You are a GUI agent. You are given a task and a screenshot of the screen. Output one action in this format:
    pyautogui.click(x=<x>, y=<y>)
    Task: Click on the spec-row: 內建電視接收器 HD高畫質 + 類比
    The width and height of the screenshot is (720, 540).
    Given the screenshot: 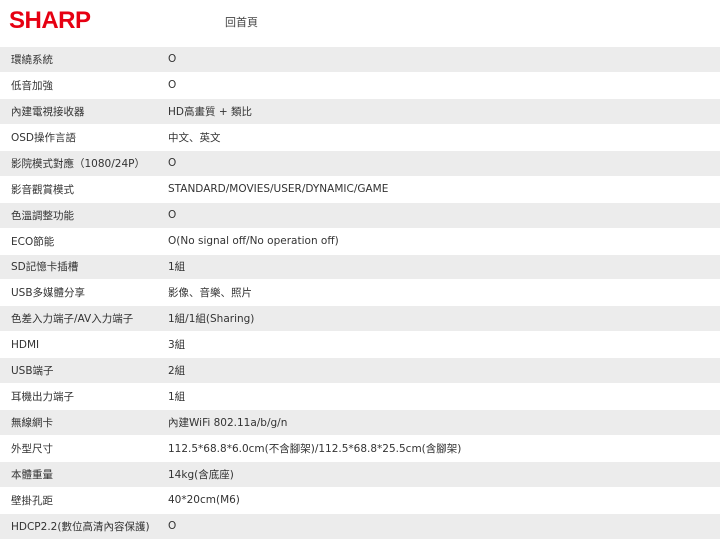 What is the action you would take?
    pyautogui.click(x=360, y=110)
    